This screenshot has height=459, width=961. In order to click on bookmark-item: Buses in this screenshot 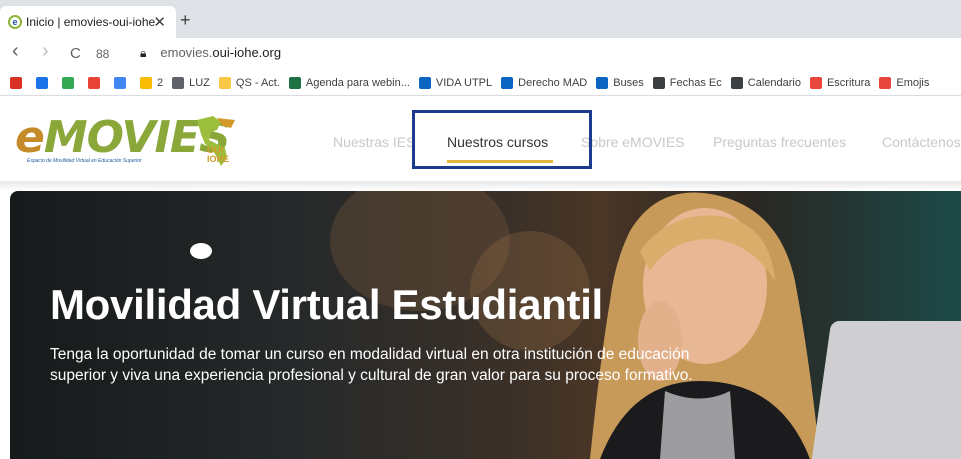, I will do `click(620, 82)`.